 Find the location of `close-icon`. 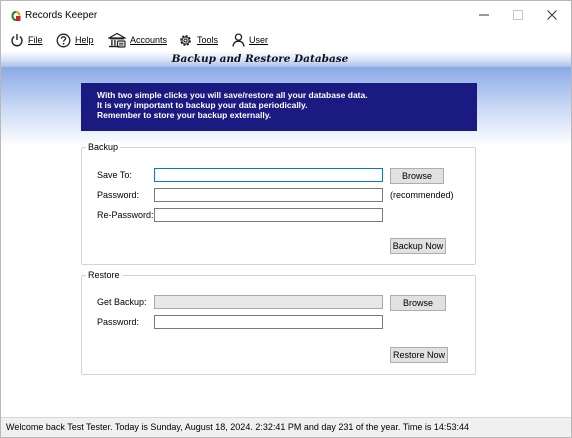

close-icon is located at coordinates (552, 15).